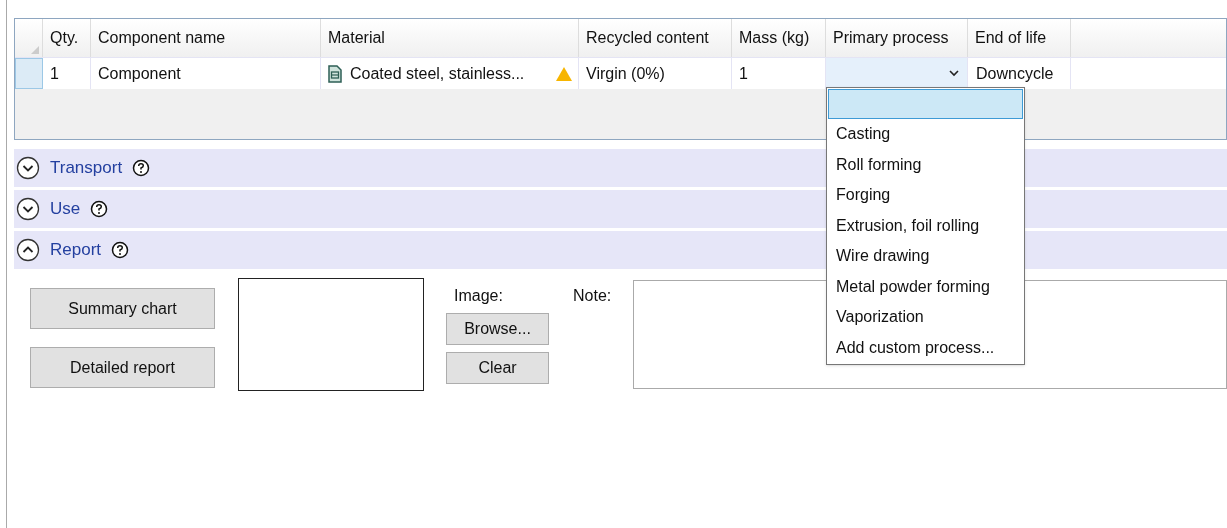 The image size is (1227, 528). I want to click on dropdown-option: Roll forming, so click(925, 164).